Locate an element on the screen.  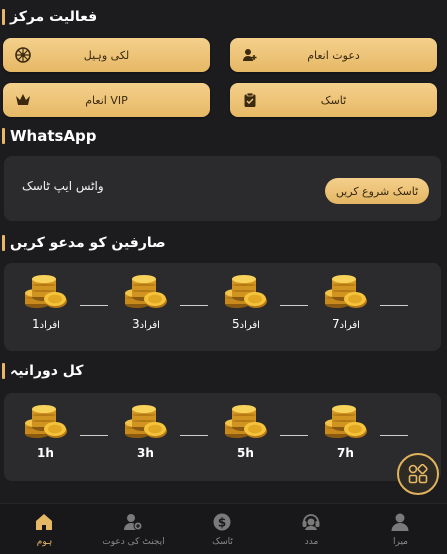
duration-step-label: 1h is located at coordinates (45, 453).